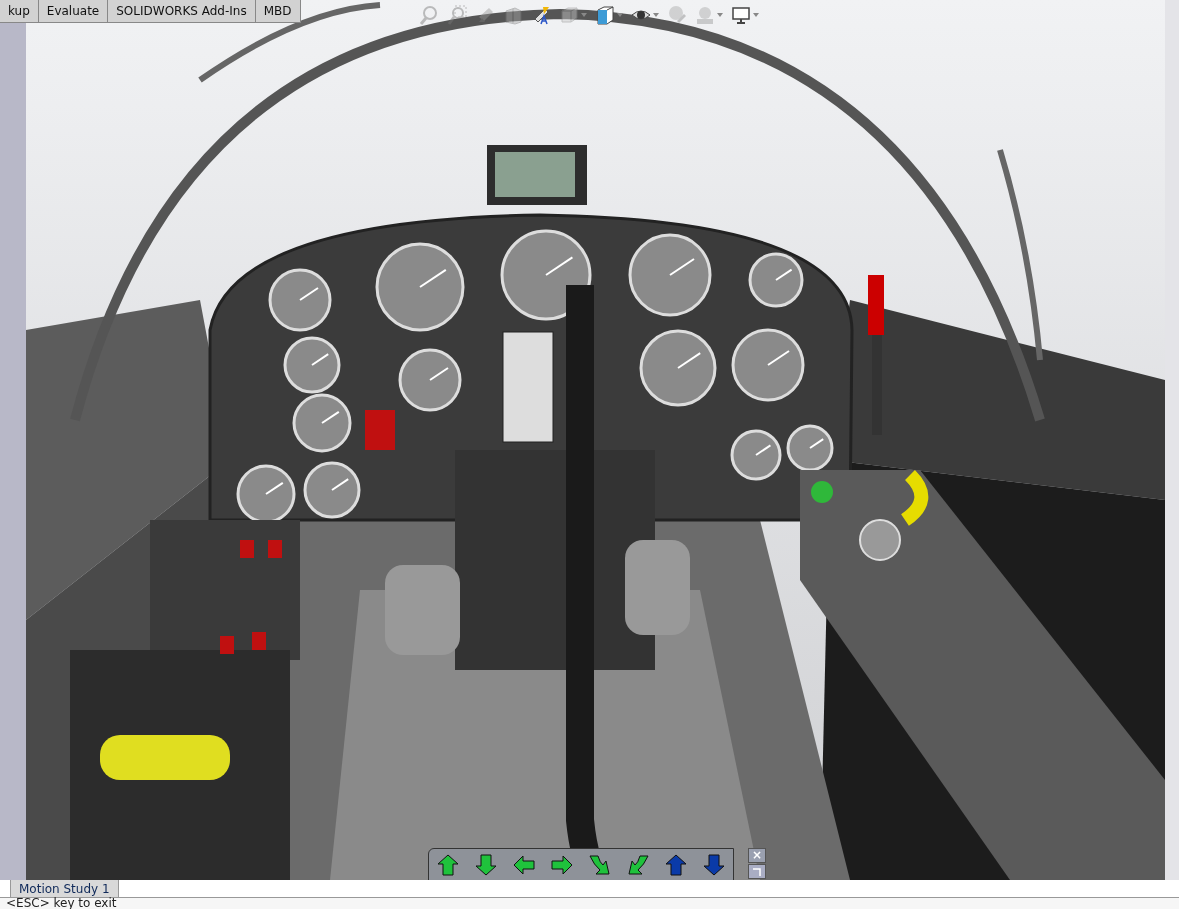  I want to click on scene-icon, so click(705, 15).